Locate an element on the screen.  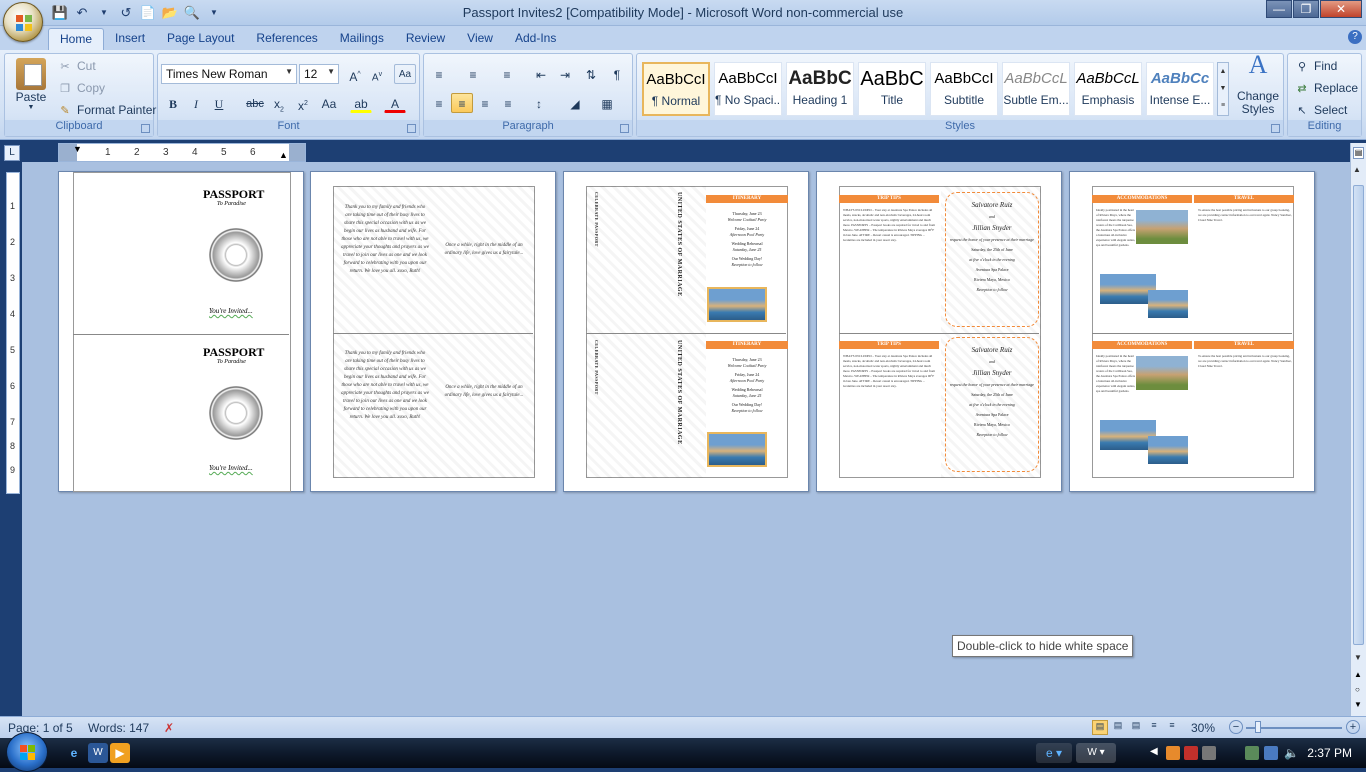
select-button: ↖ Select is located at coordinates (1320, 111).